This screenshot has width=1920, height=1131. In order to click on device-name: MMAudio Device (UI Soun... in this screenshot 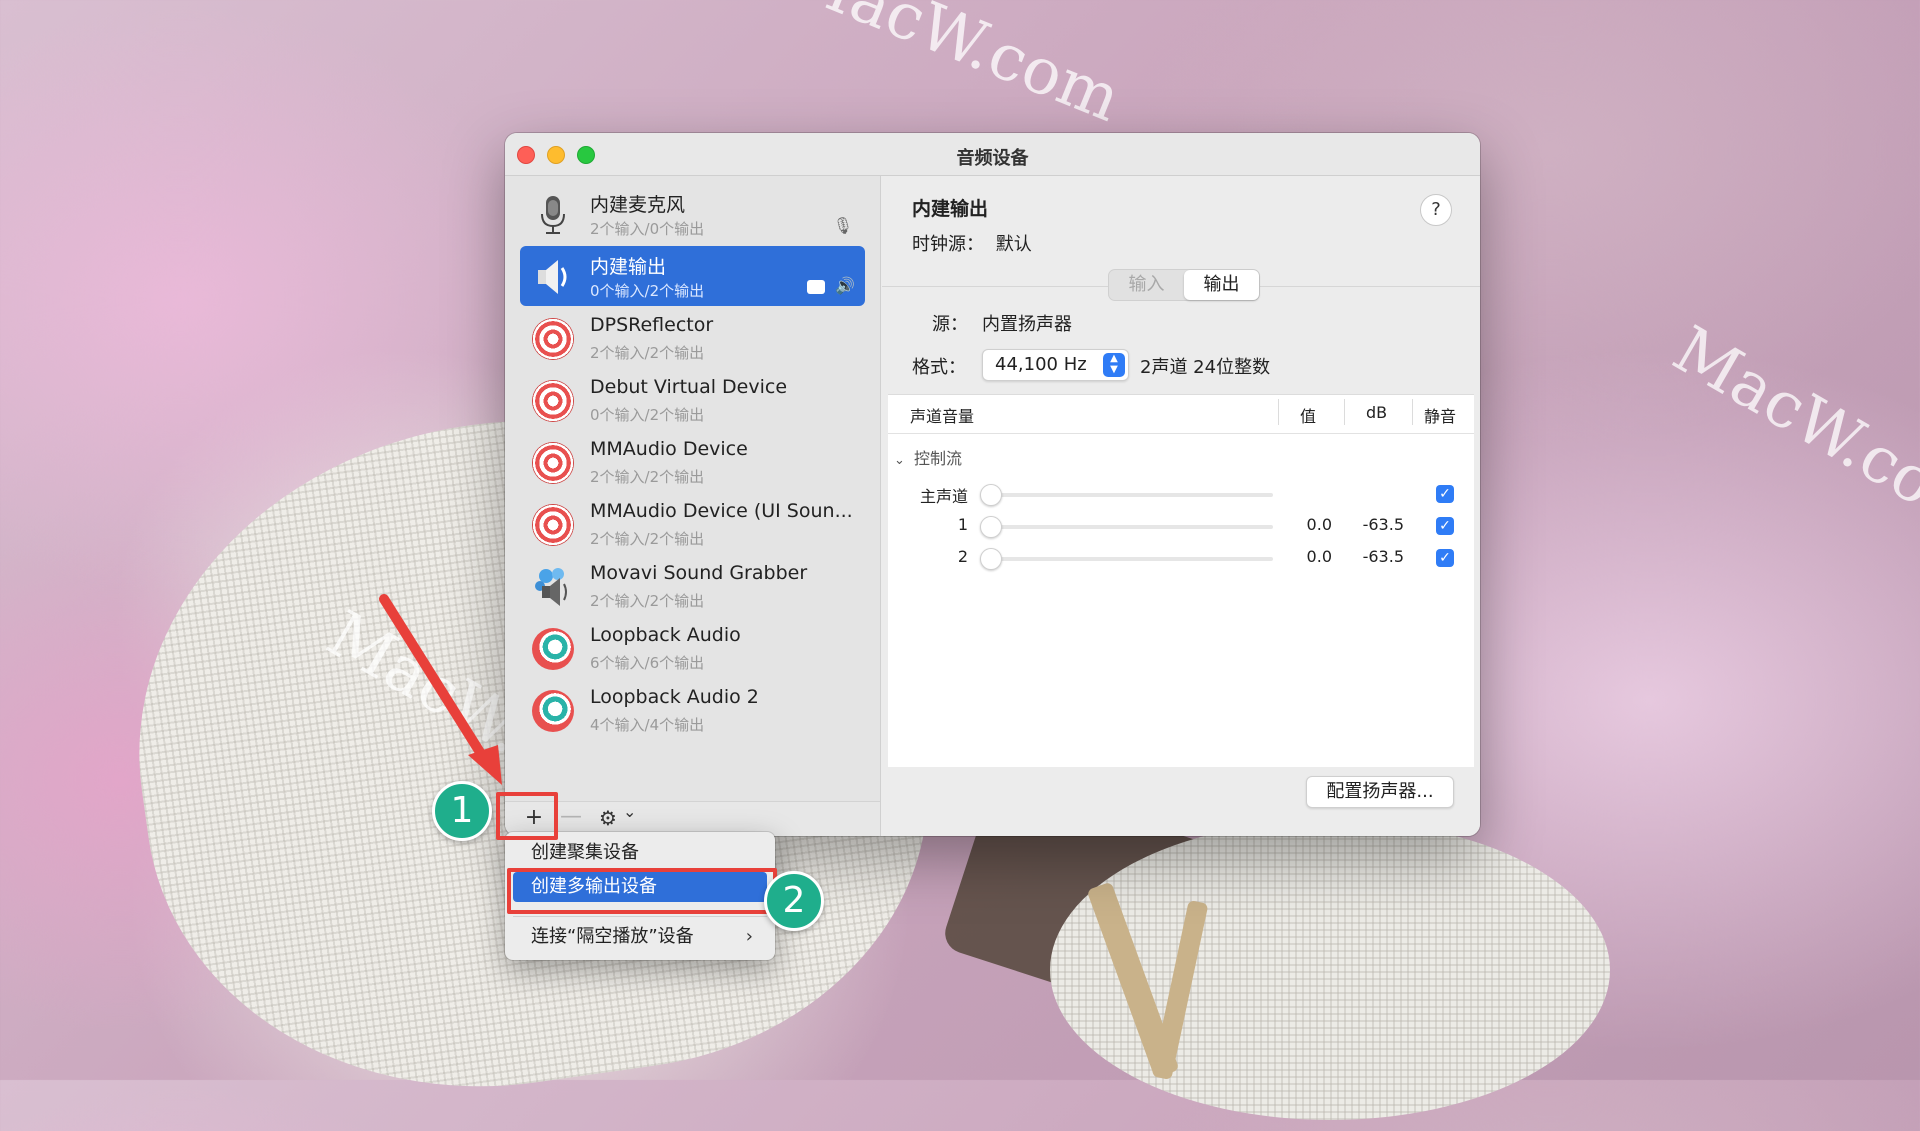, I will do `click(721, 511)`.